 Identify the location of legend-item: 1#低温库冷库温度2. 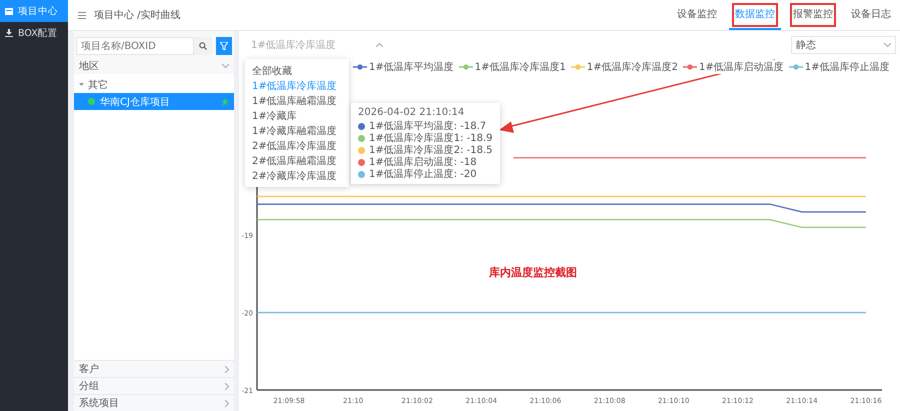
(624, 67).